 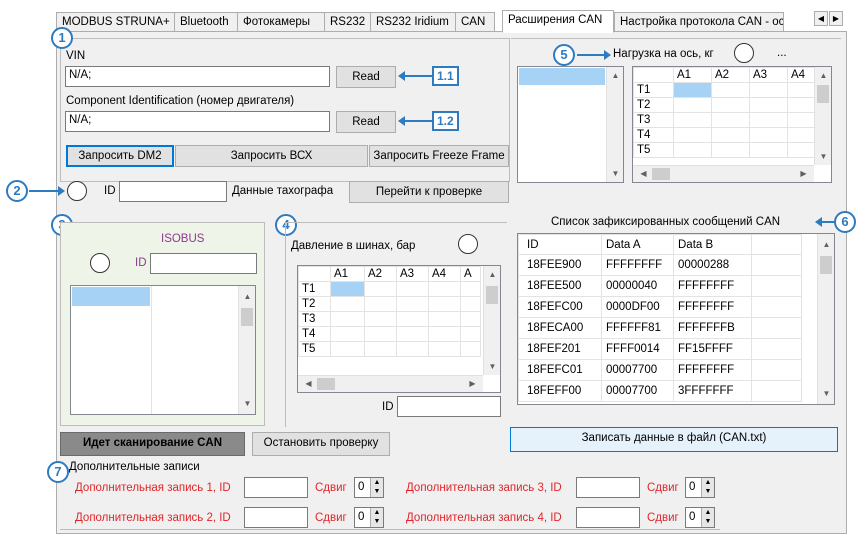 What do you see at coordinates (283, 191) in the screenshot?
I see `tacho-data-label: Данные тахографа` at bounding box center [283, 191].